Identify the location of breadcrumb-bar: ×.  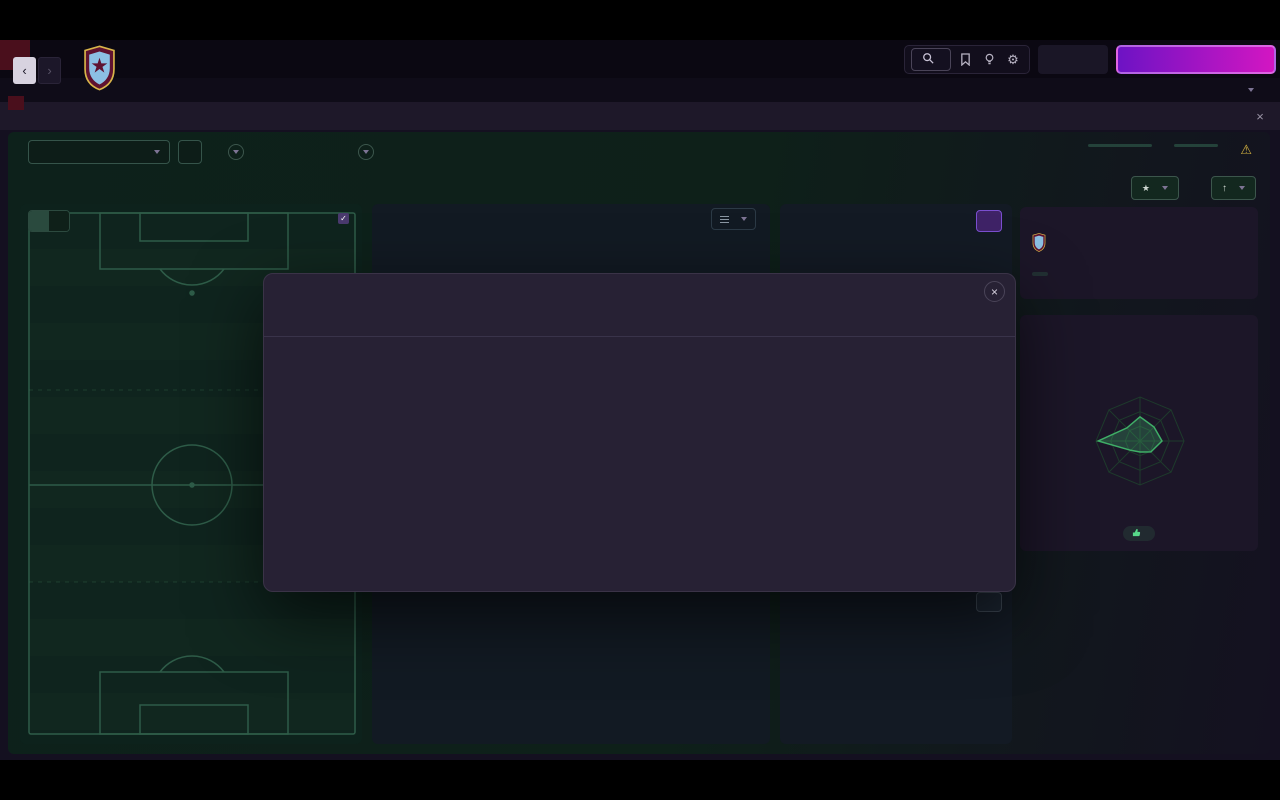
(640, 116).